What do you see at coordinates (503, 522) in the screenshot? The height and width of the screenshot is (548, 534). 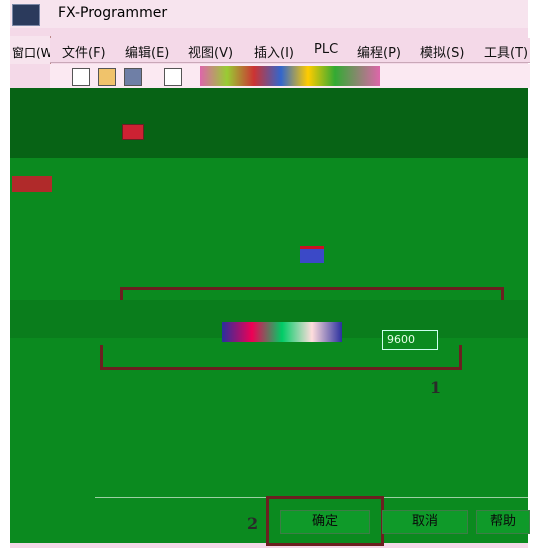 I see `help-button: 帮助` at bounding box center [503, 522].